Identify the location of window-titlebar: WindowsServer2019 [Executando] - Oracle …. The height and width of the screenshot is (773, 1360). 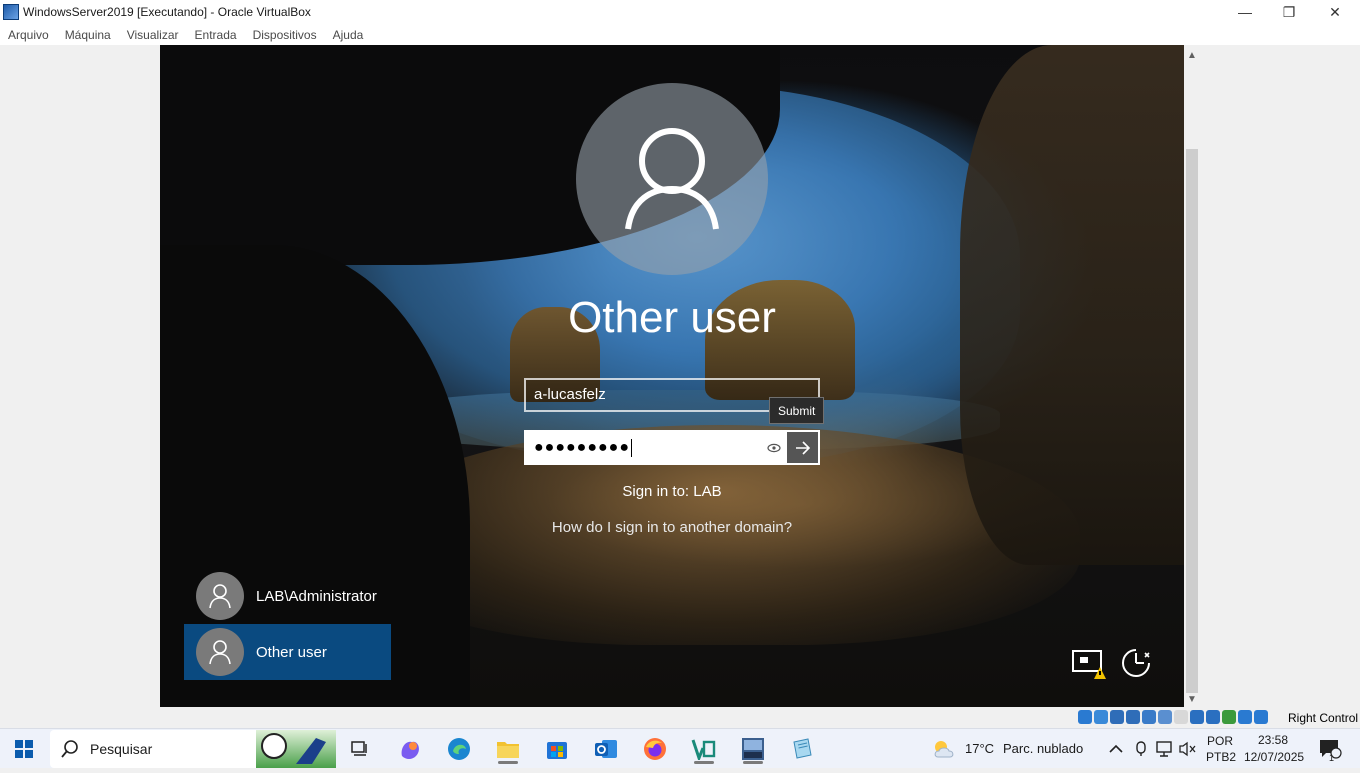
(680, 12).